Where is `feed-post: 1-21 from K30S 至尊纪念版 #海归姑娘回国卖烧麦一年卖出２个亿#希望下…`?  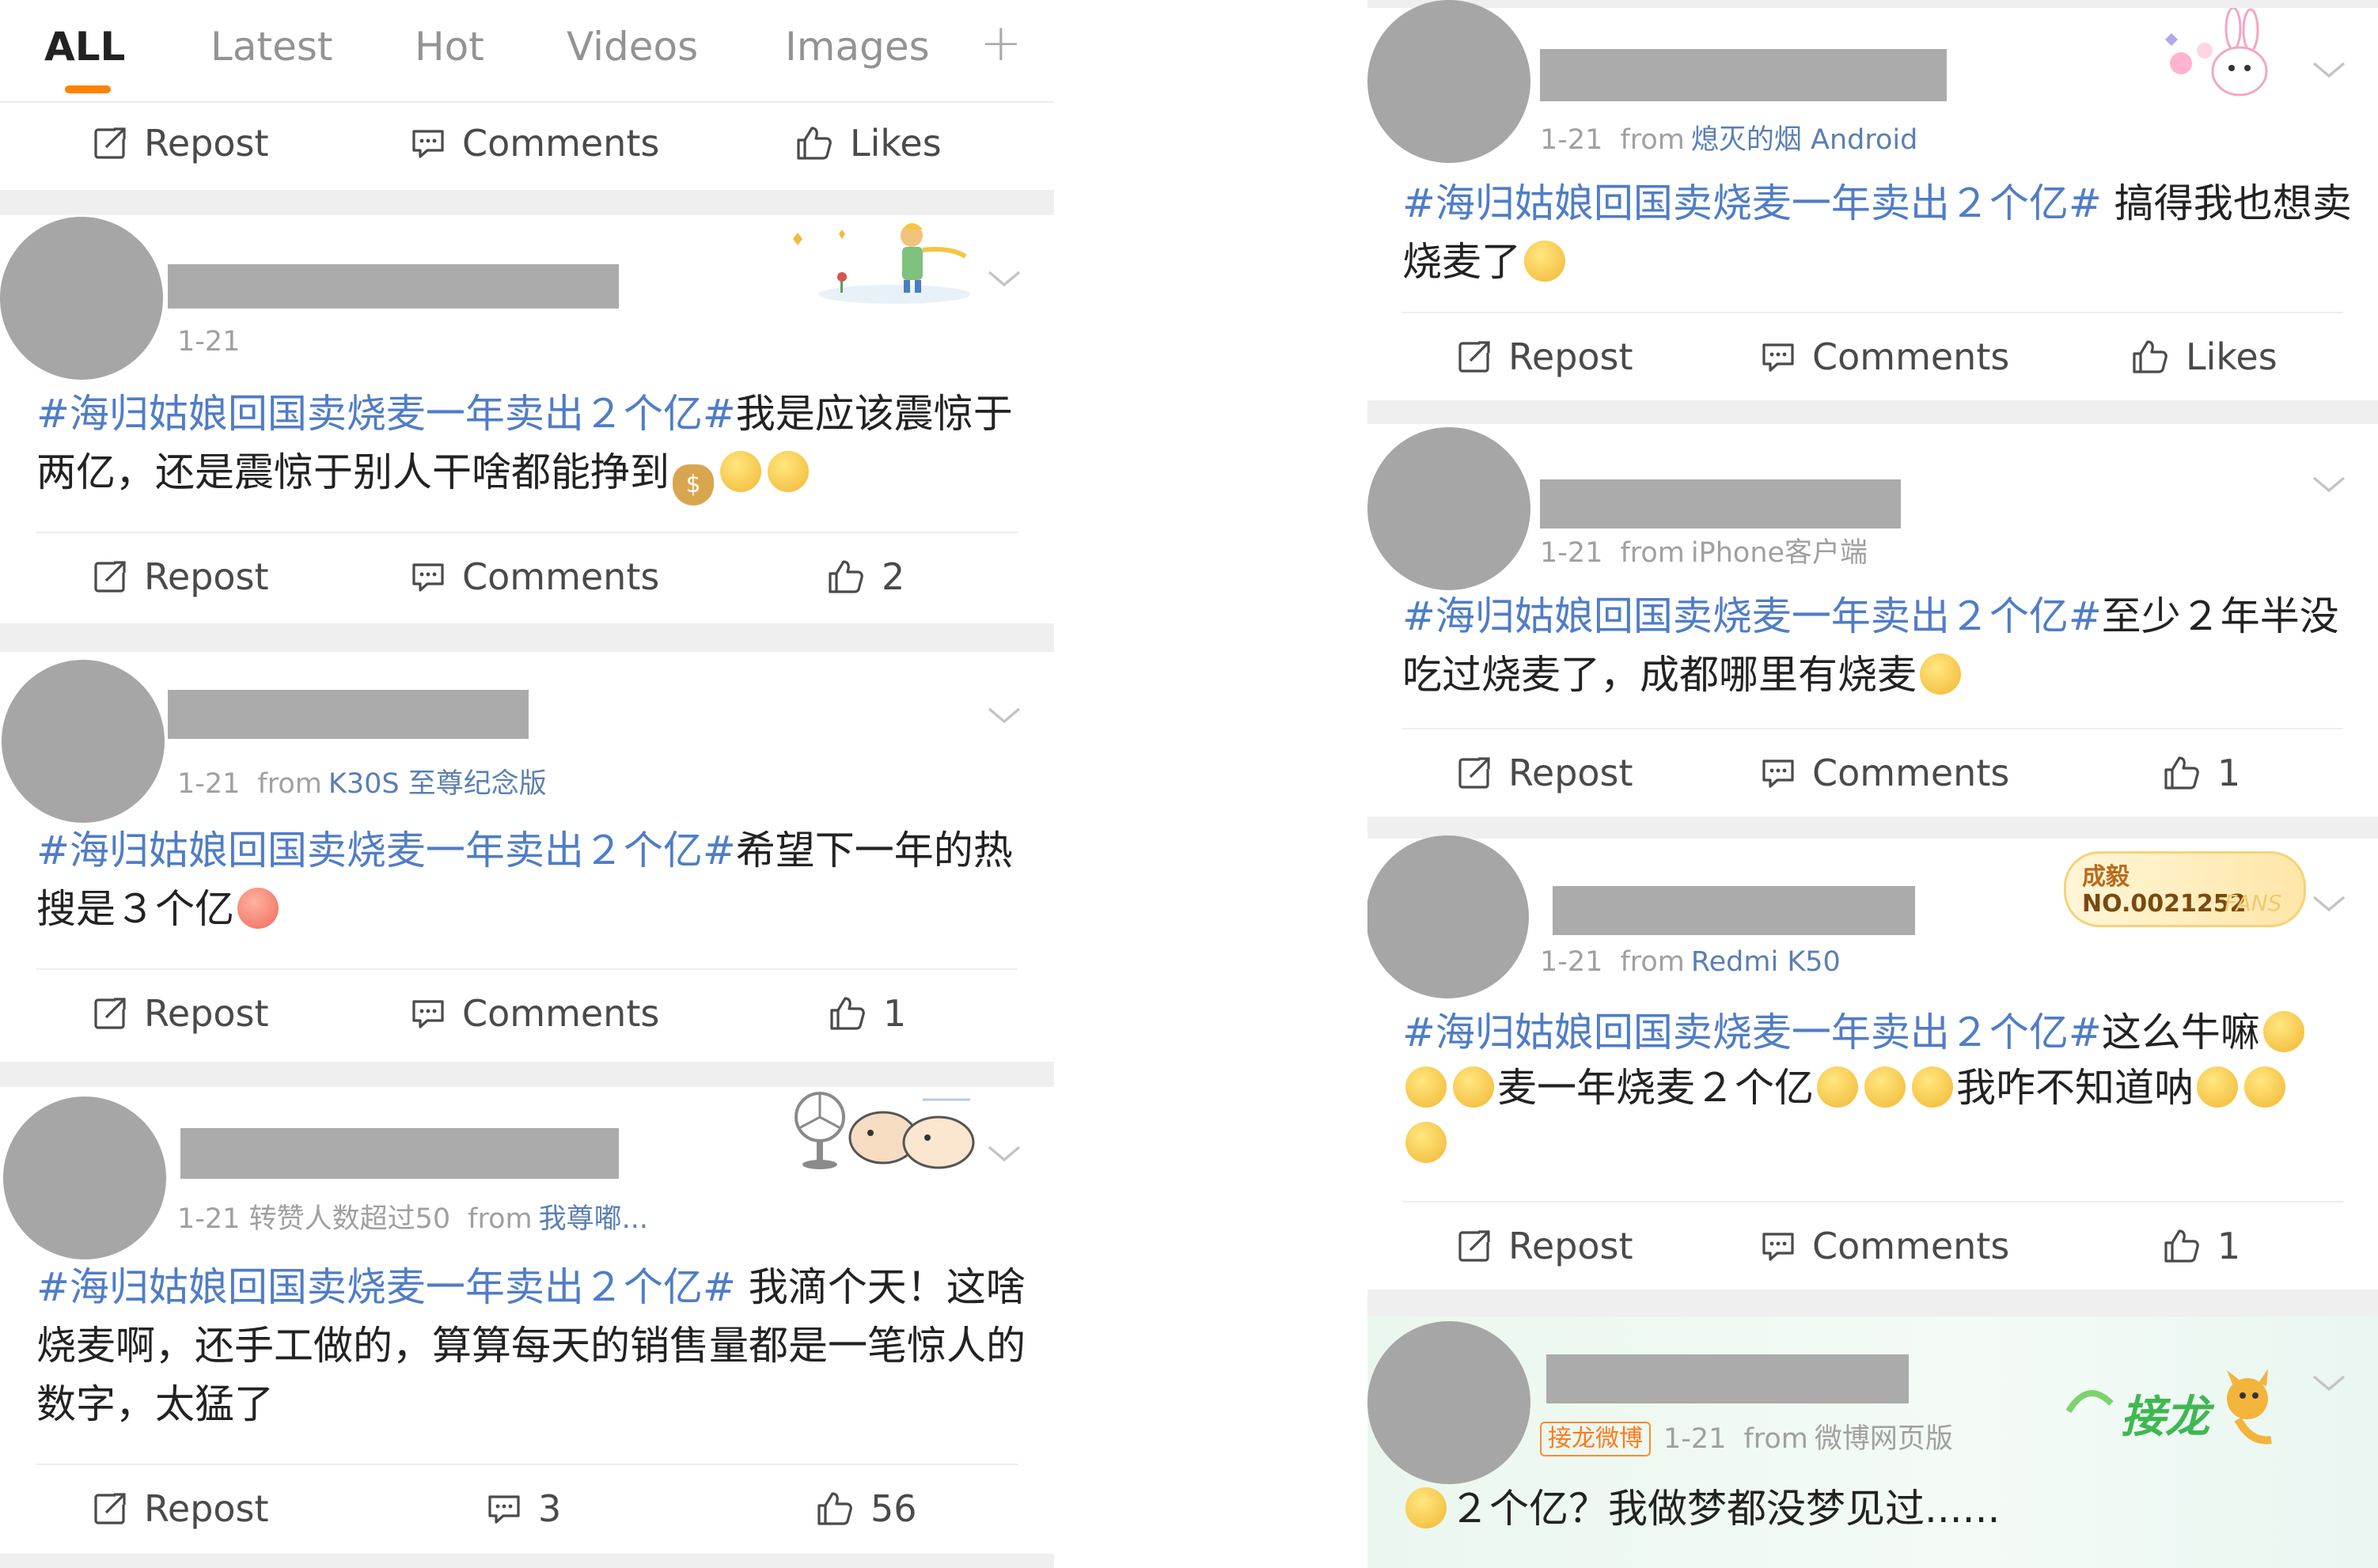
feed-post: 1-21 from K30S 至尊纪念版 #海归姑娘回国卖烧麦一年卖出２个亿#希望下… is located at coordinates (527, 857).